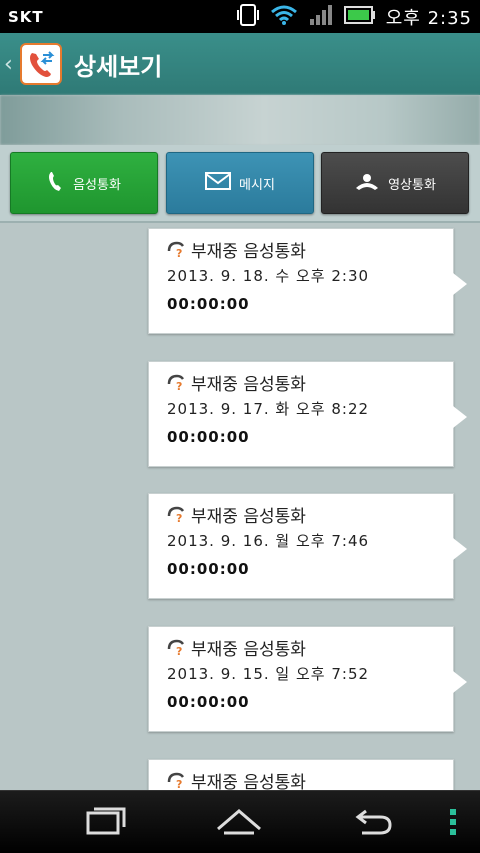 The height and width of the screenshot is (853, 480). Describe the element at coordinates (97, 185) in the screenshot. I see `voice-call-label: 음성통화` at that location.